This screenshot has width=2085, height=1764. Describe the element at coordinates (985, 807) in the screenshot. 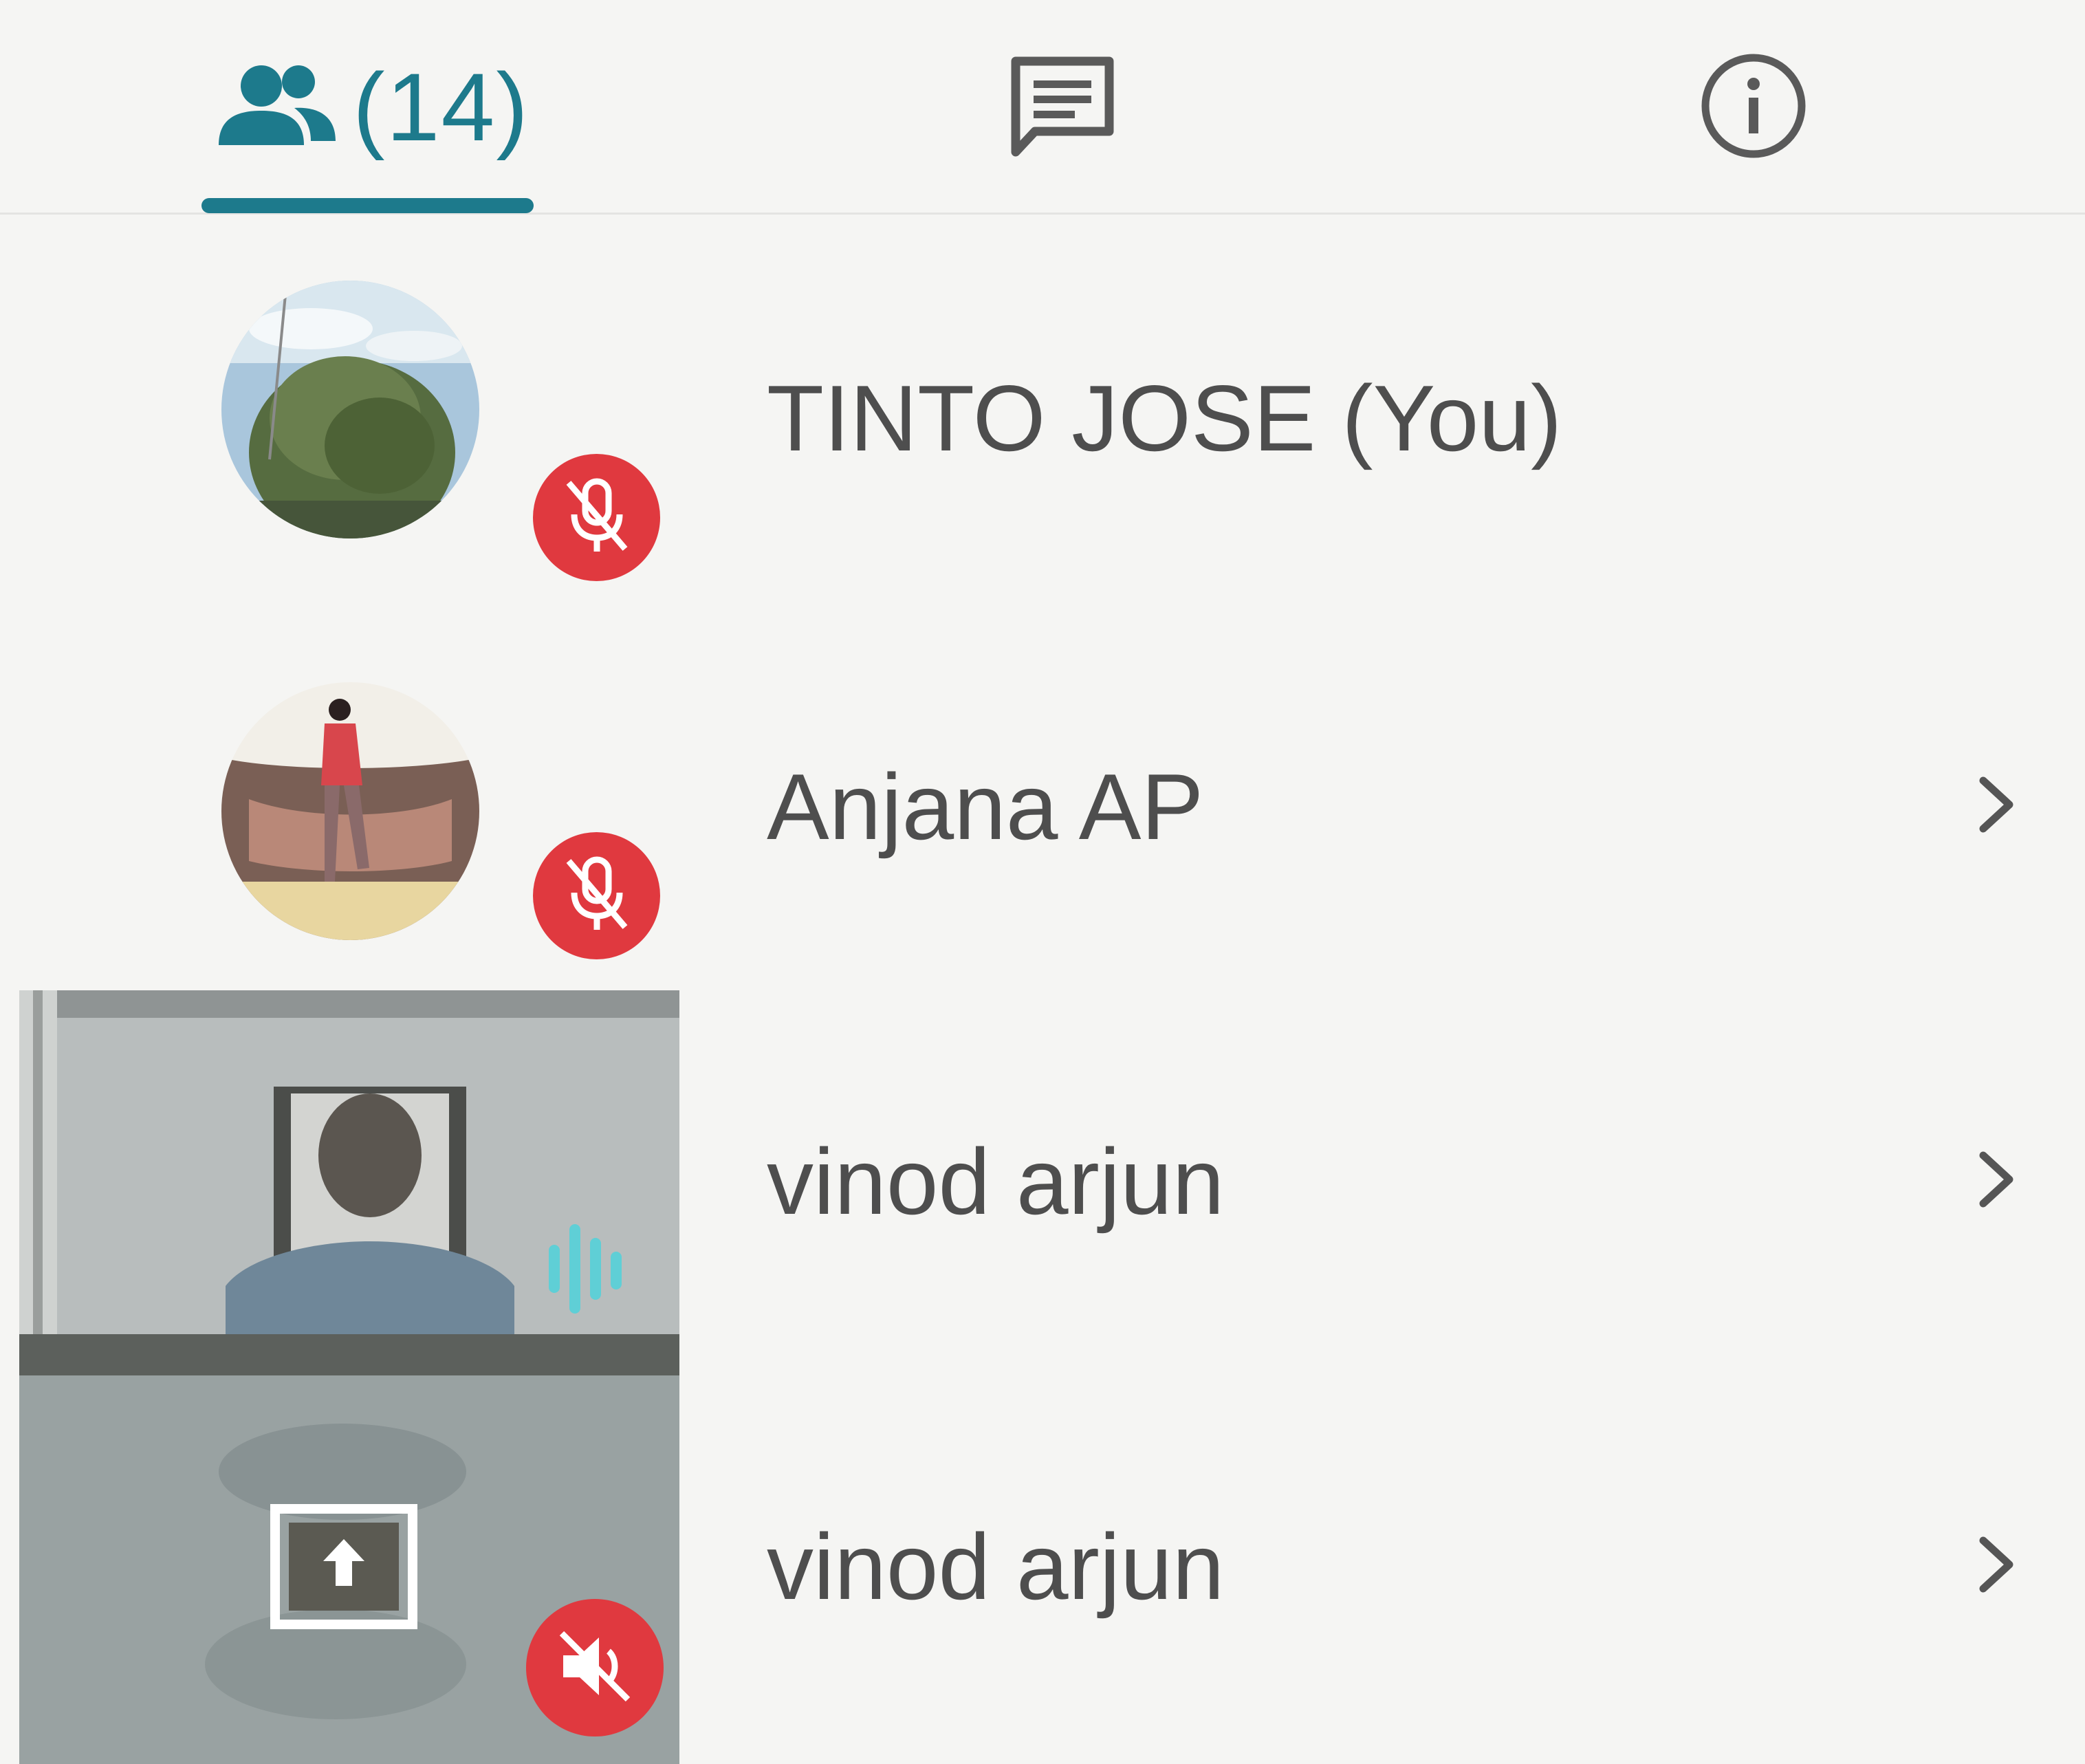

I see `participant-name: Anjana AP` at that location.